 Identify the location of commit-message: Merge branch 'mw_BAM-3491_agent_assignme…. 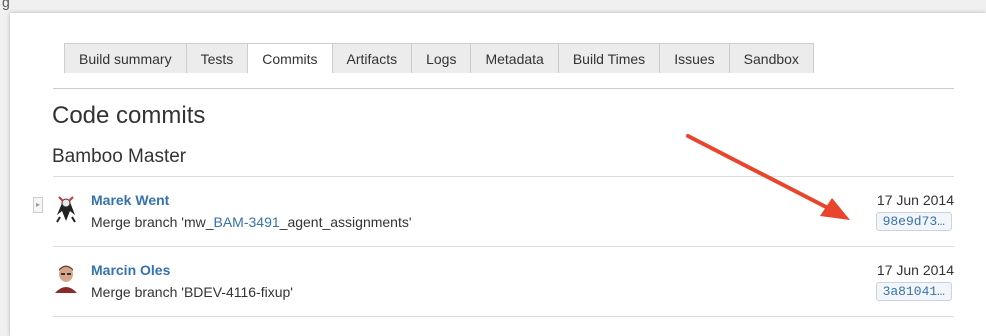
(251, 222).